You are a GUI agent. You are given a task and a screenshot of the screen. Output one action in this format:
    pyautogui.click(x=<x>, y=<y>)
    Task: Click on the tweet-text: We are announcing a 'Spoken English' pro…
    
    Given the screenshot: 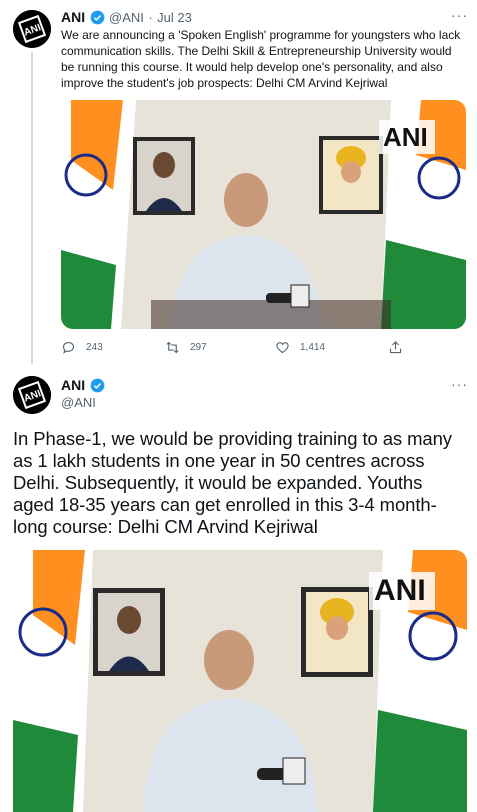 What is the action you would take?
    pyautogui.click(x=261, y=59)
    